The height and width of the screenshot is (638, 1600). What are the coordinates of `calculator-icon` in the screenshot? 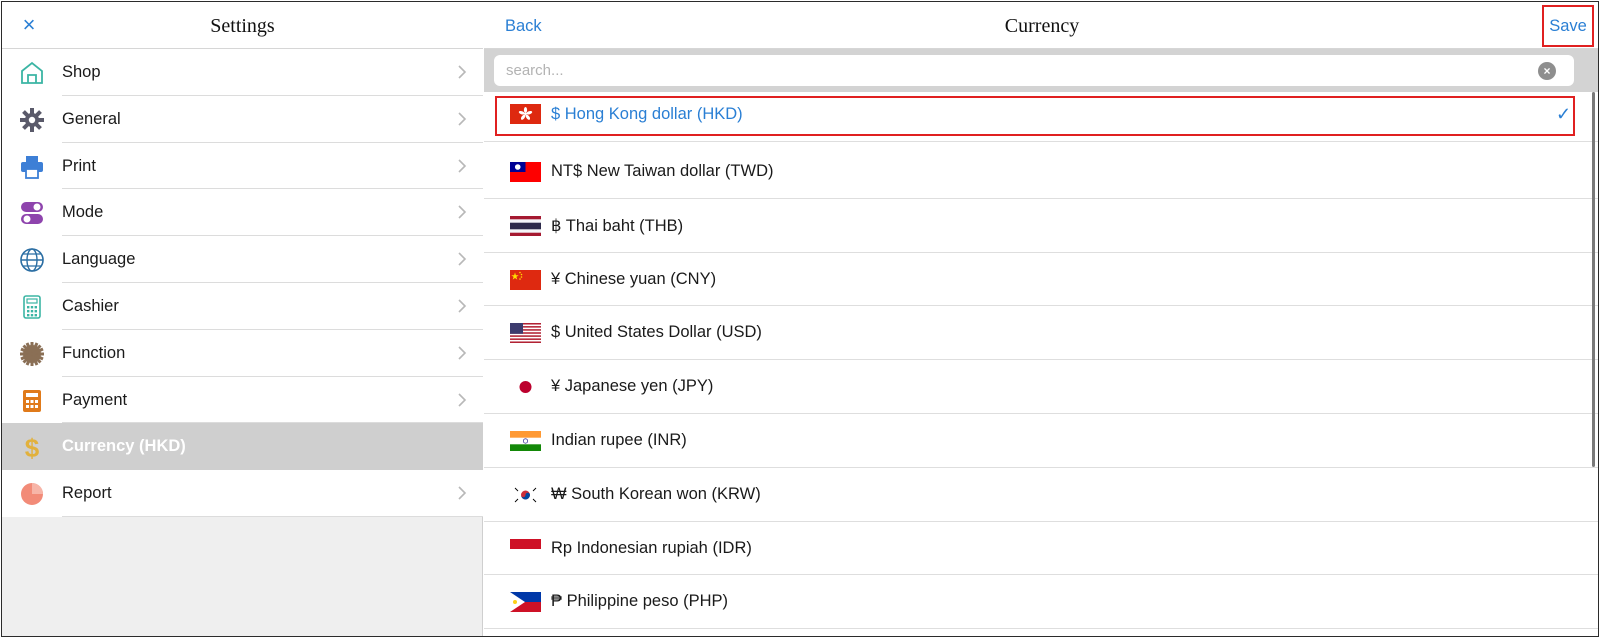 It's located at (32, 307).